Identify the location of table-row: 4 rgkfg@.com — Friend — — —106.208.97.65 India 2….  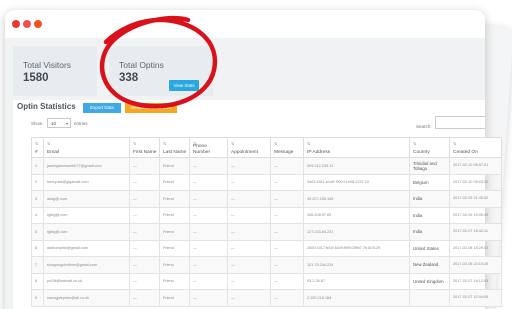
(266, 215).